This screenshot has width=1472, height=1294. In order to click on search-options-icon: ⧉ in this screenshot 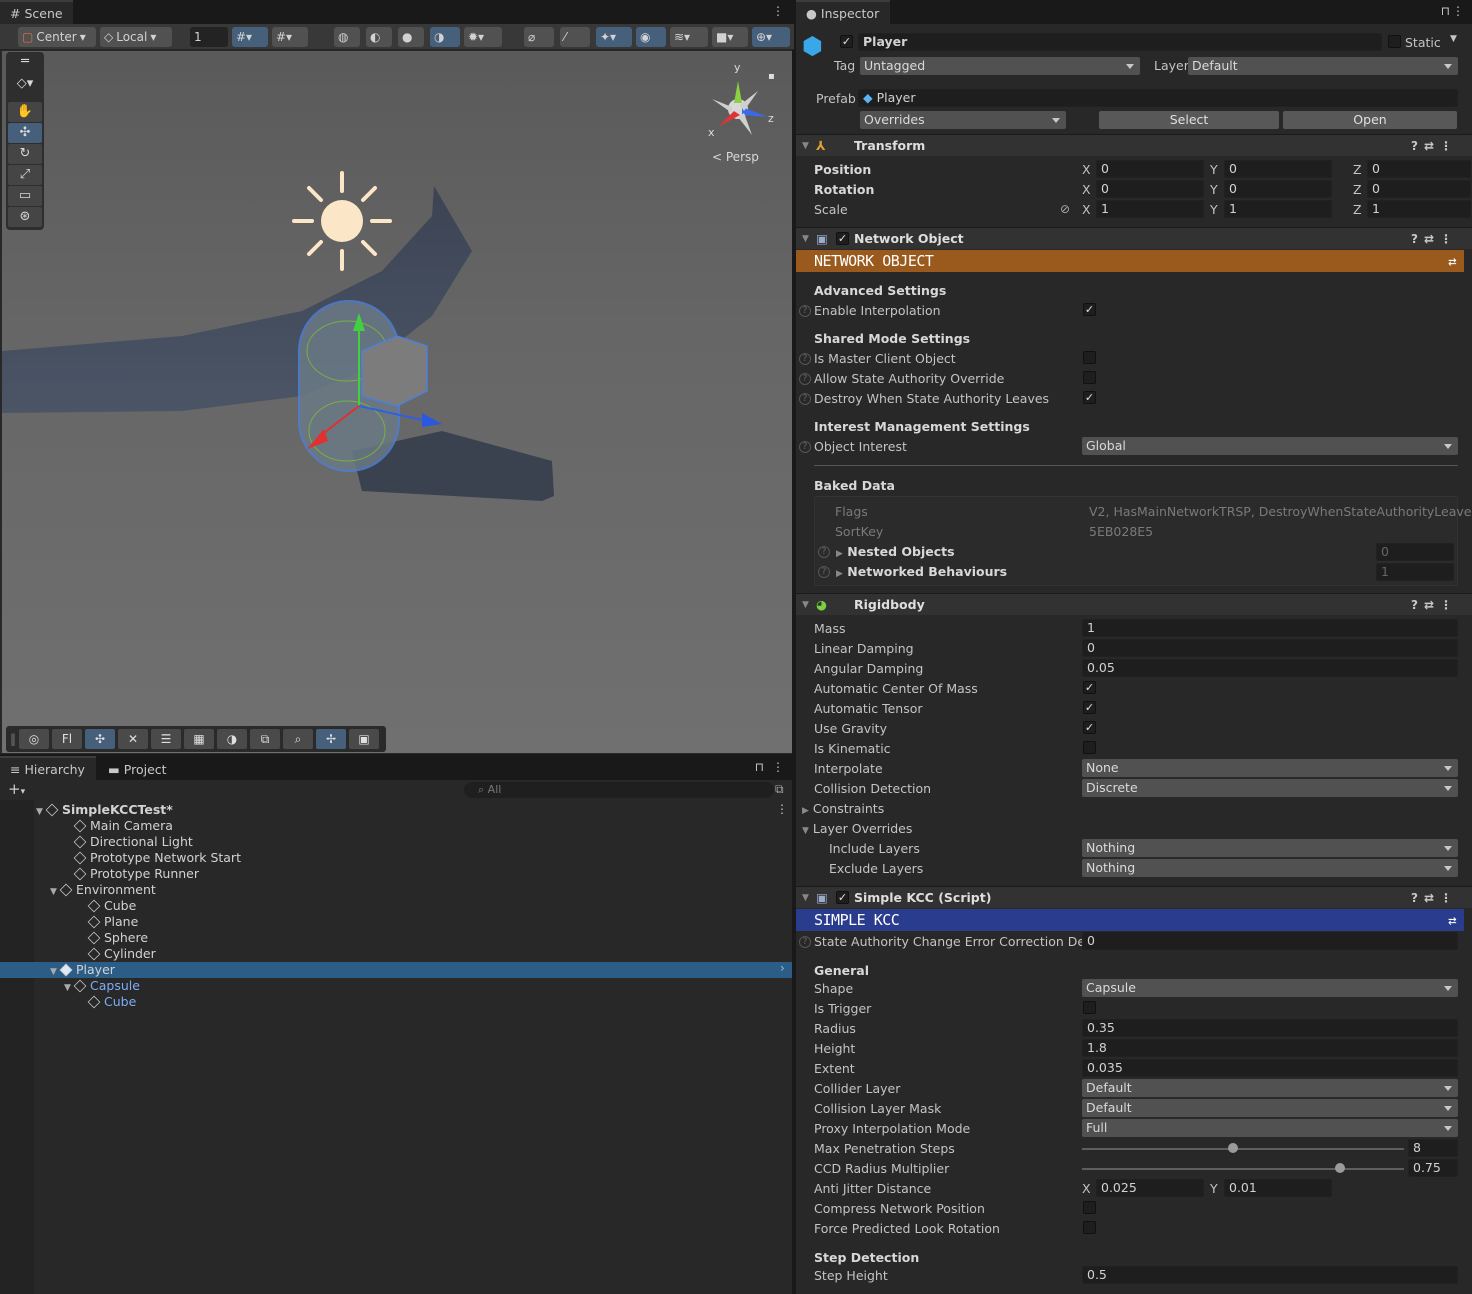, I will do `click(779, 789)`.